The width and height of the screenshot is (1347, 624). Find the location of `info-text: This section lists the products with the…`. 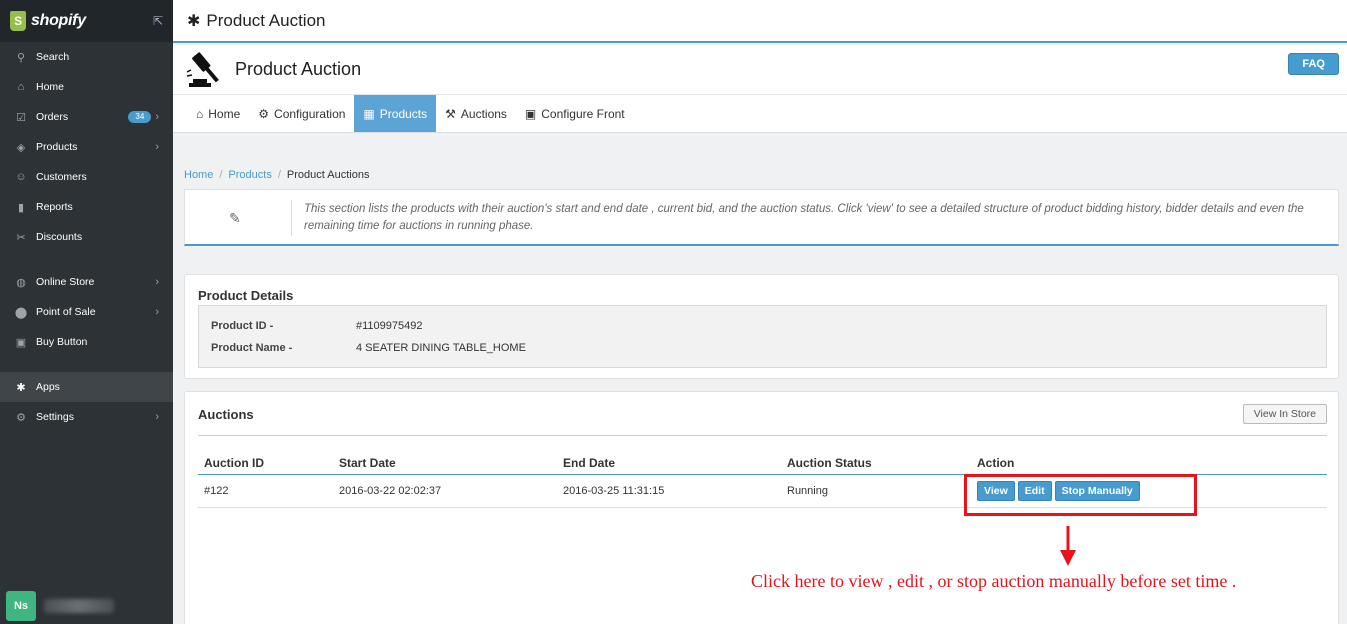

info-text: This section lists the products with the… is located at coordinates (804, 217).